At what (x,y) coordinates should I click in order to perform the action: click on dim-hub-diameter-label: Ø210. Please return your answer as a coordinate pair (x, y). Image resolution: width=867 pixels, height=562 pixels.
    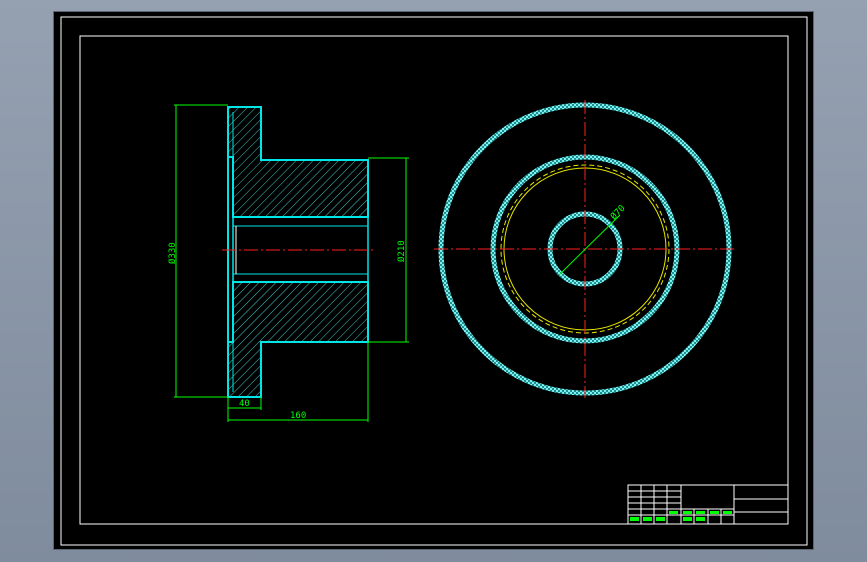
    Looking at the image, I should click on (401, 251).